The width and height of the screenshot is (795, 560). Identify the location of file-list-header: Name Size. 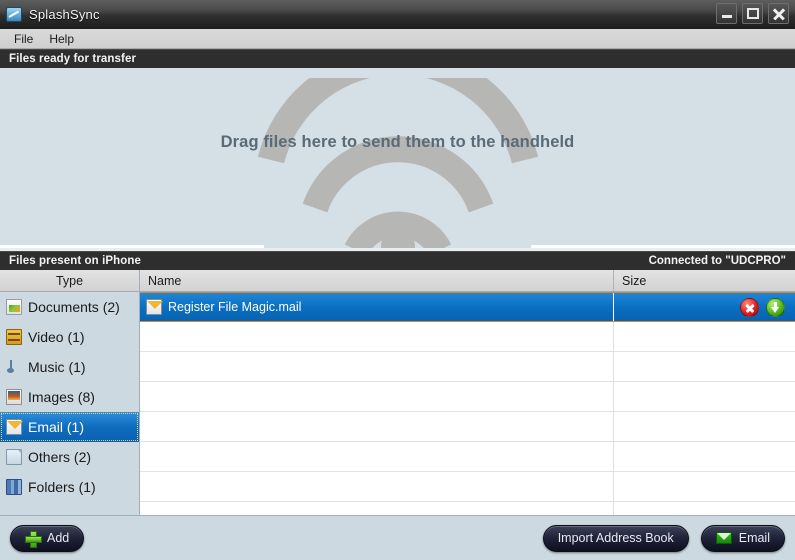
(467, 281).